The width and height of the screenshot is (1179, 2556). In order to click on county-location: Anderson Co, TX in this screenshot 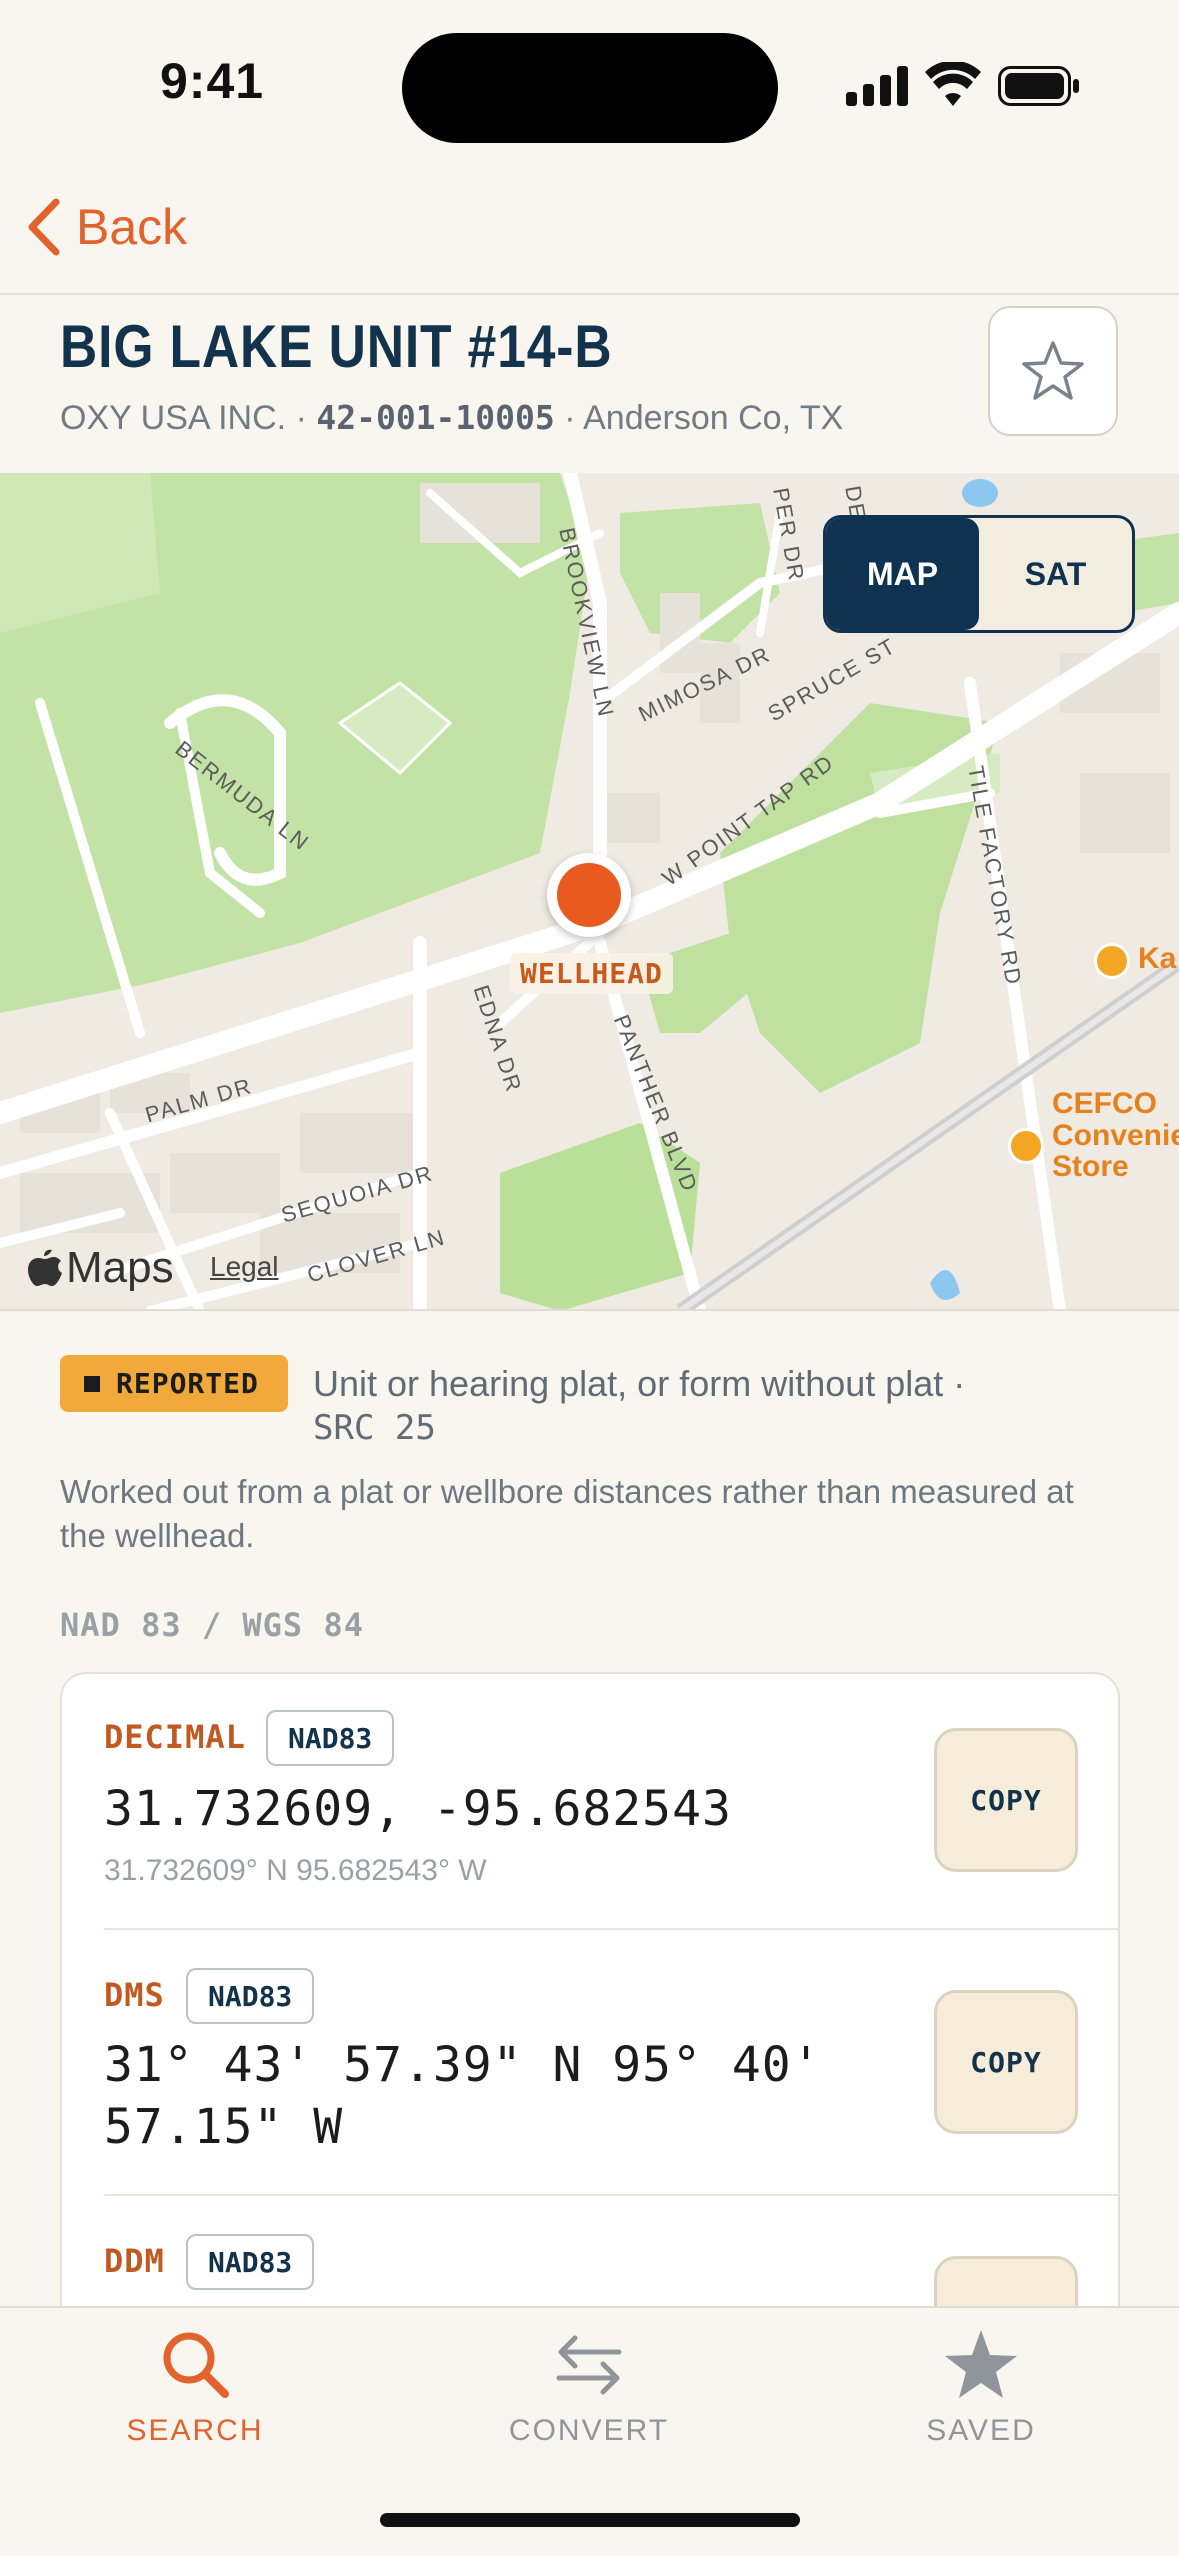, I will do `click(713, 418)`.